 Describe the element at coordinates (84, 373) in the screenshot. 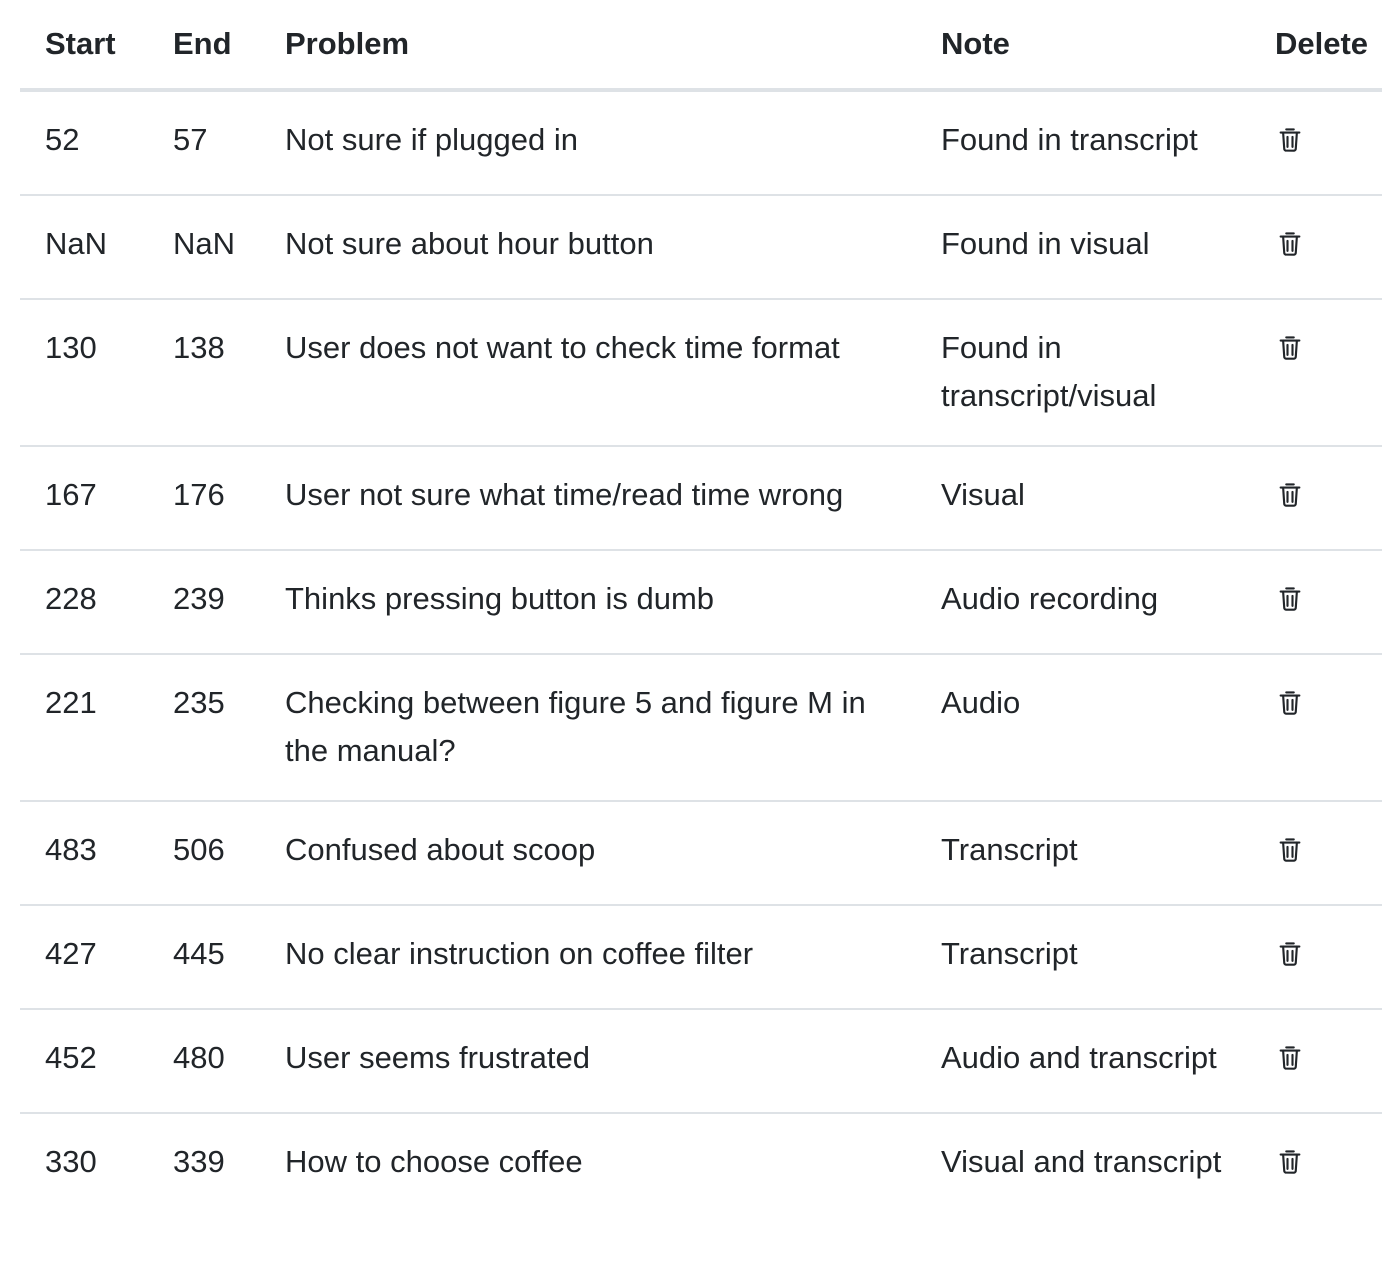

I see `cell-start: 130` at that location.